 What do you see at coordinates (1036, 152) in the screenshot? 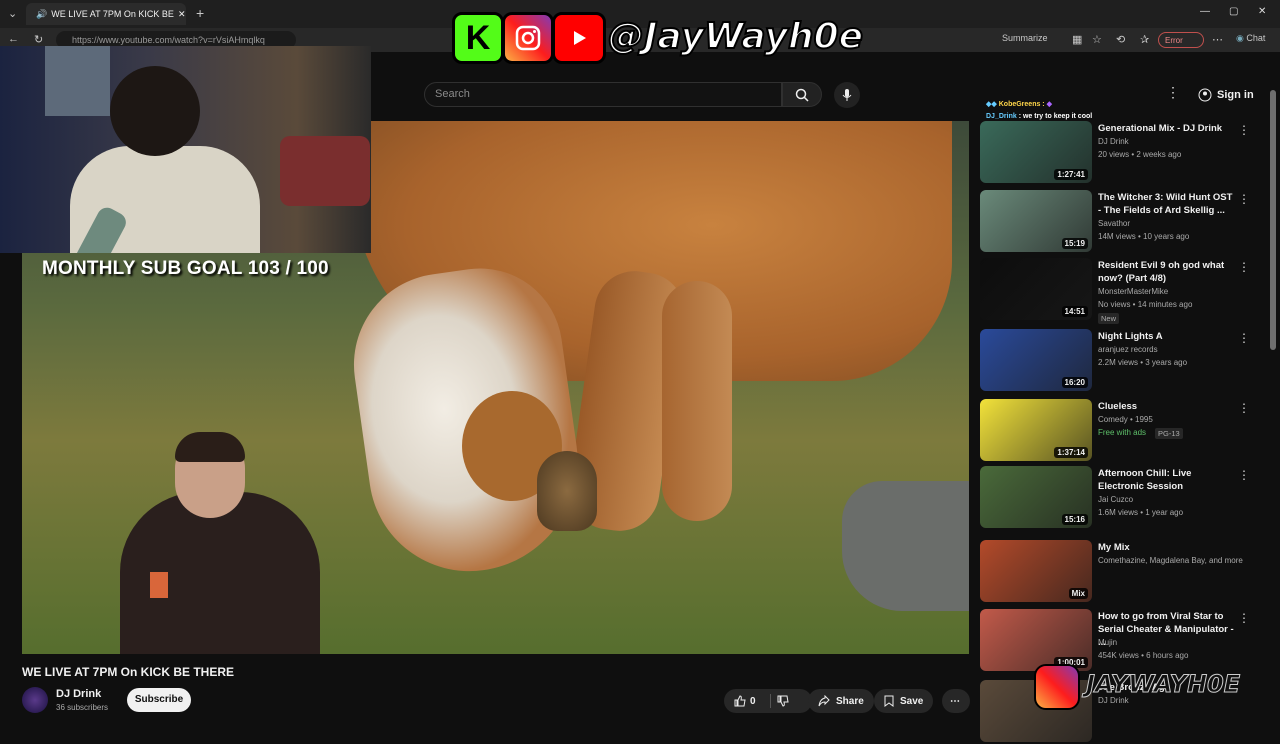
I see `video-thumbnail: 1:27:41` at bounding box center [1036, 152].